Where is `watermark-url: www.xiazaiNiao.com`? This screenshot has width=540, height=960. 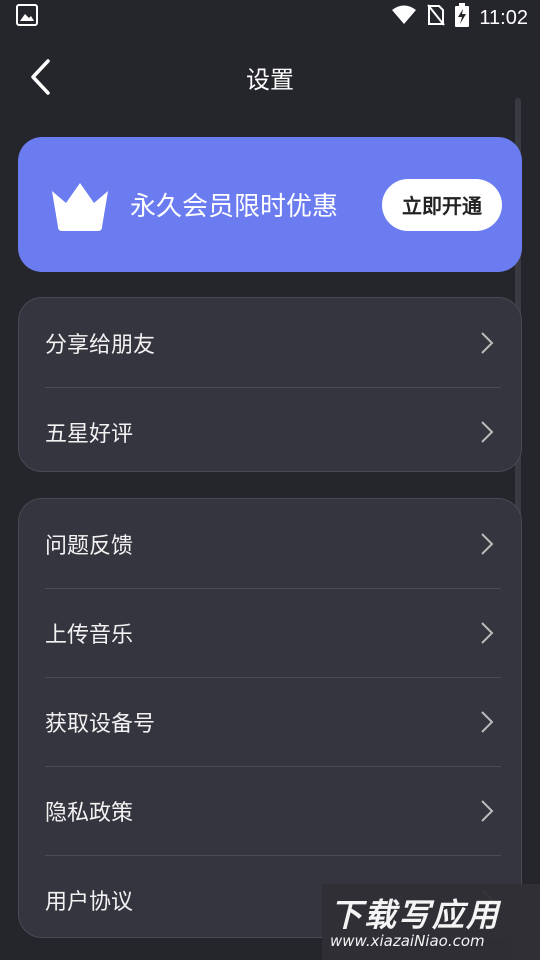
watermark-url: www.xiazaiNiao.com is located at coordinates (407, 941).